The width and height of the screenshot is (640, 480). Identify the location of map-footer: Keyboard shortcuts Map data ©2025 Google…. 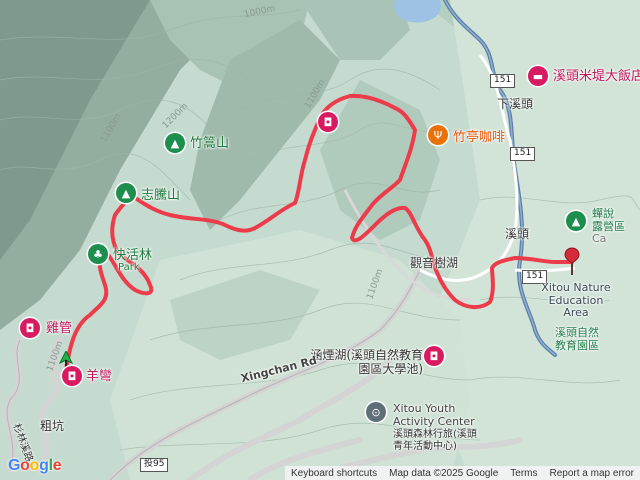
(462, 473).